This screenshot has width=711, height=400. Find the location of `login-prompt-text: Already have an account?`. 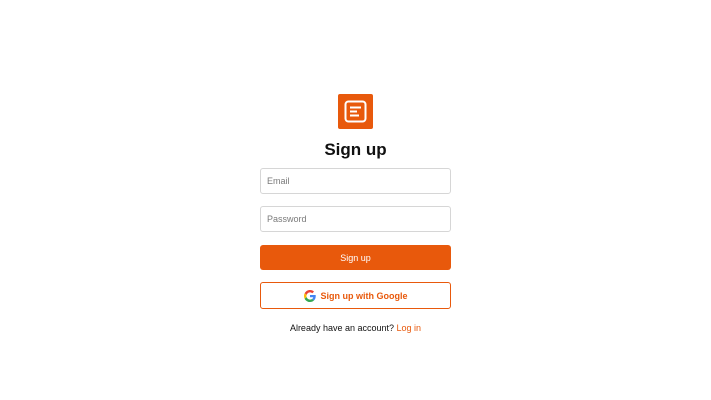

login-prompt-text: Already have an account? is located at coordinates (342, 328).